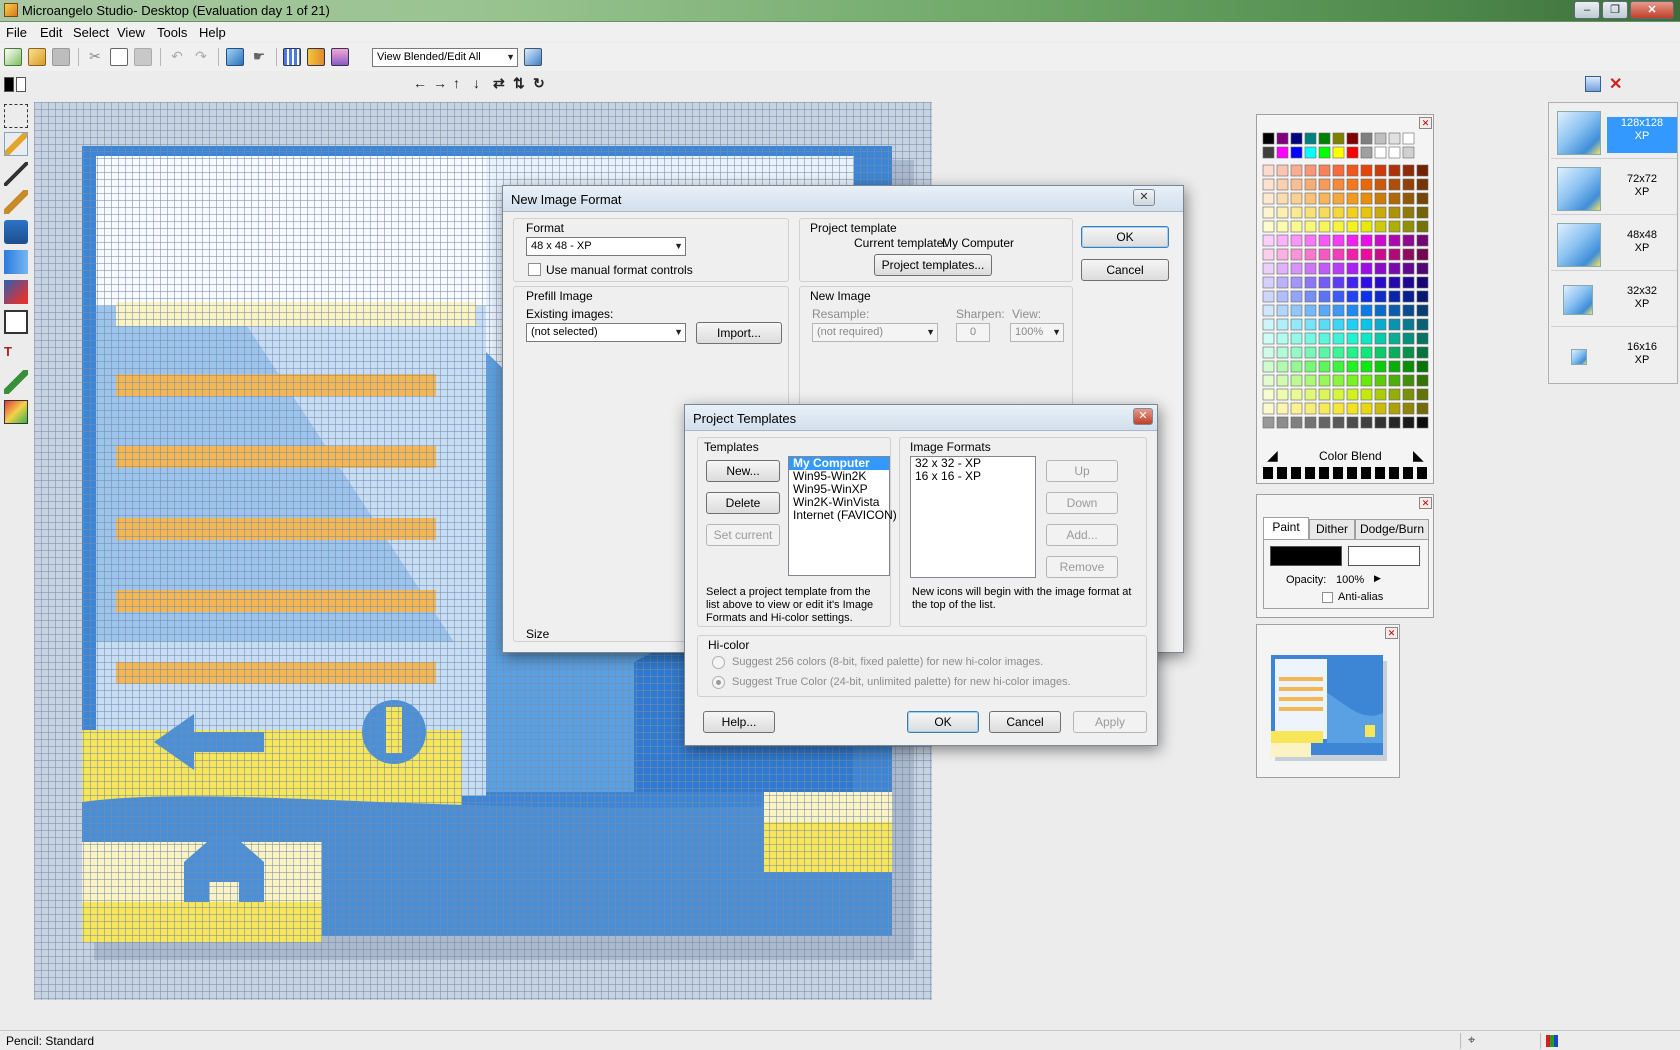  What do you see at coordinates (9, 84) in the screenshot?
I see `foreground-color-swatch` at bounding box center [9, 84].